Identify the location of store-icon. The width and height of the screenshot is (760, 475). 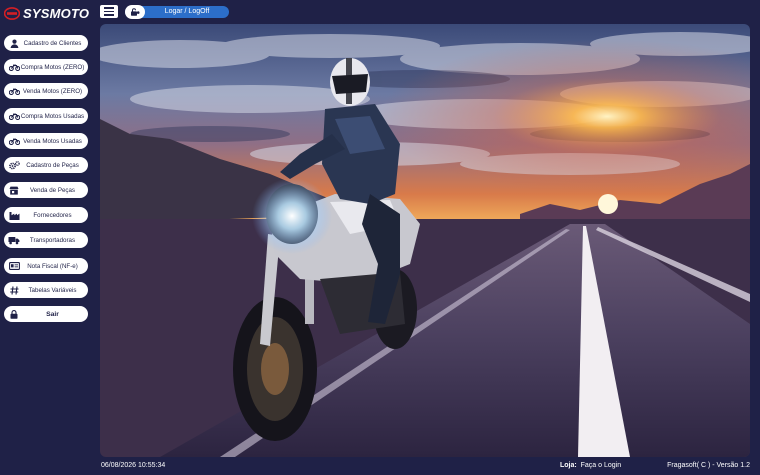
(14, 190).